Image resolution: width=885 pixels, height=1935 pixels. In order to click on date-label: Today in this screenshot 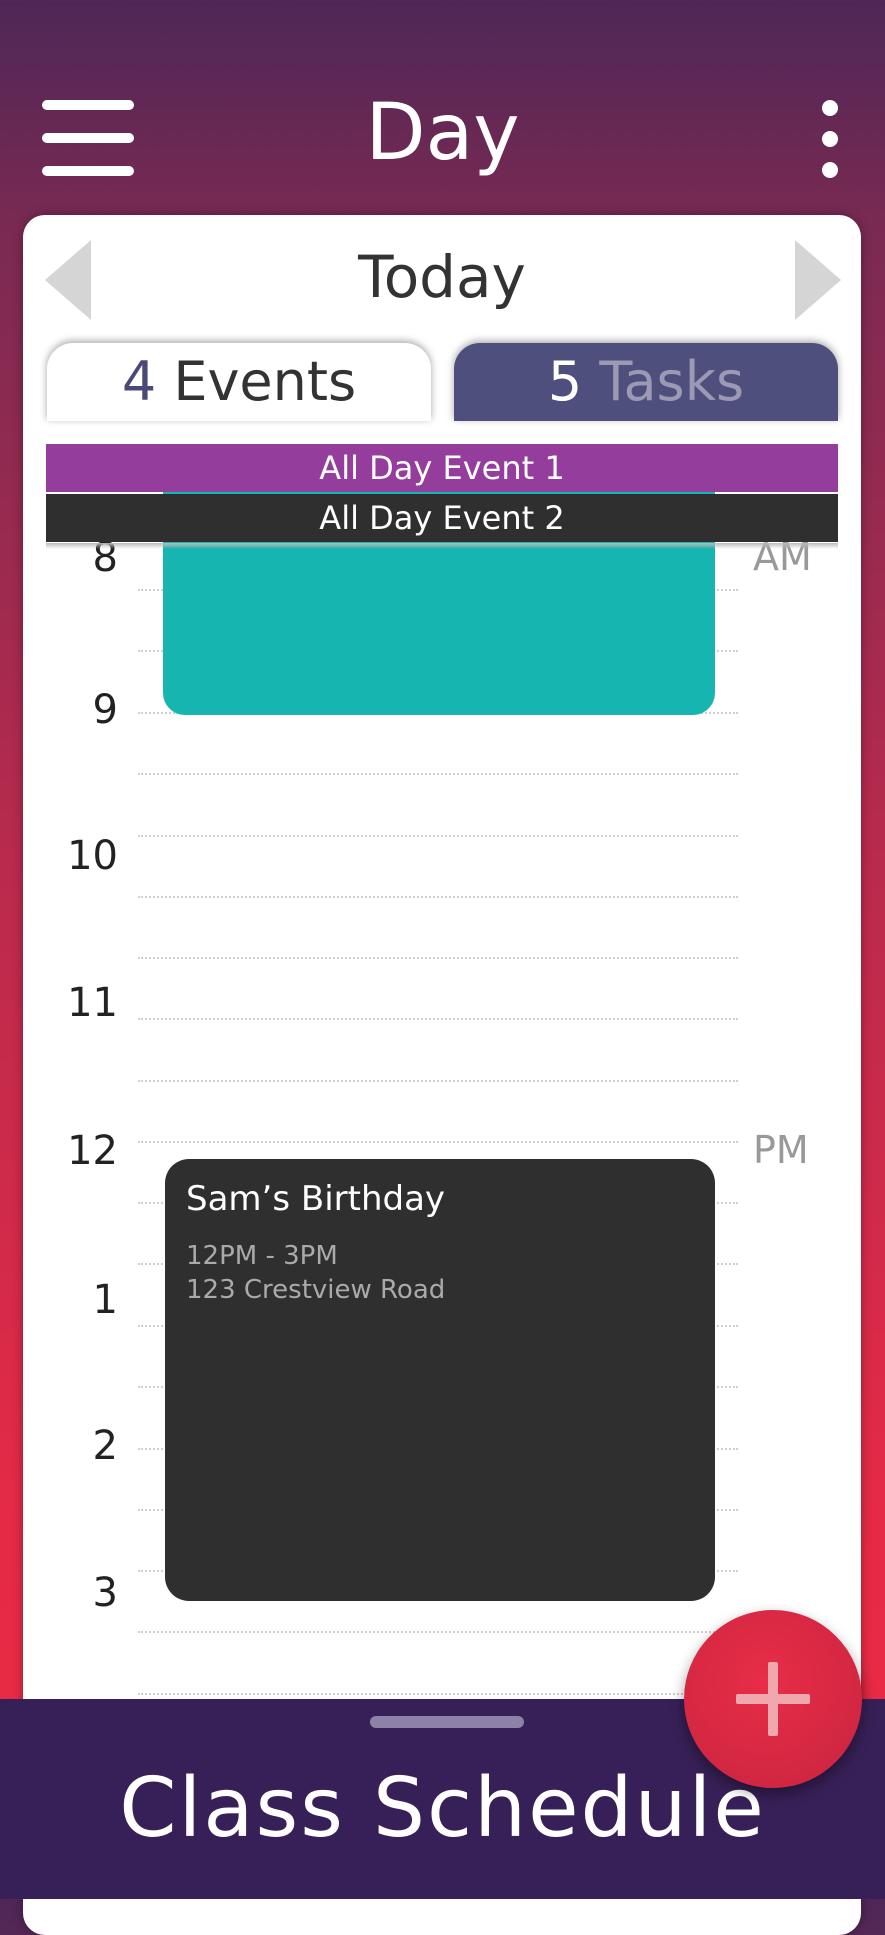, I will do `click(442, 277)`.